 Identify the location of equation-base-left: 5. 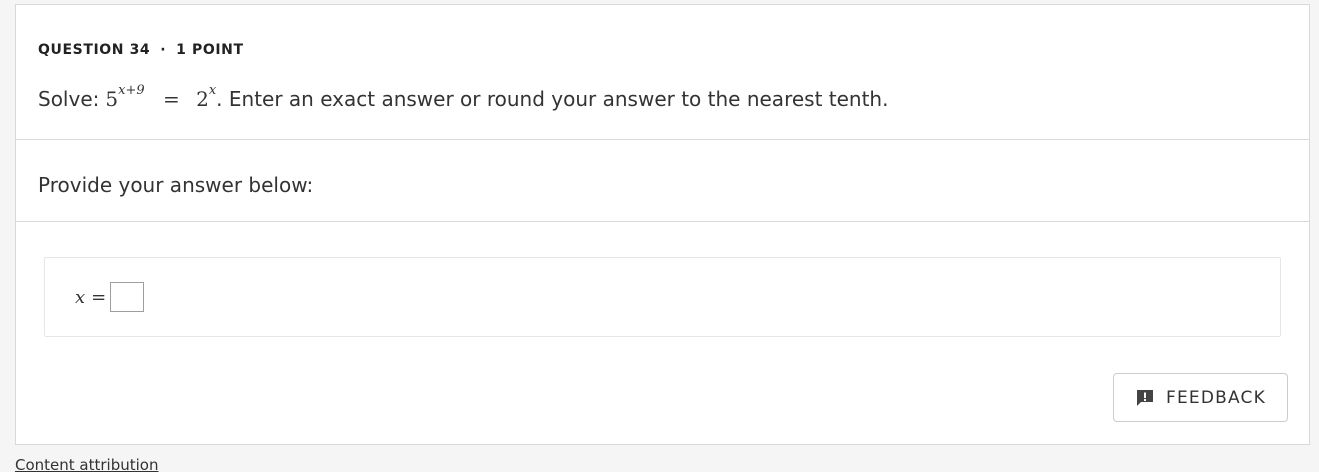
(112, 99).